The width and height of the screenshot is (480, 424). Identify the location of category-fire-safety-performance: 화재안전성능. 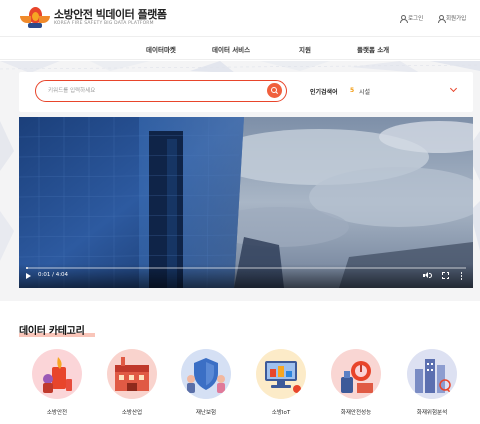
(356, 385).